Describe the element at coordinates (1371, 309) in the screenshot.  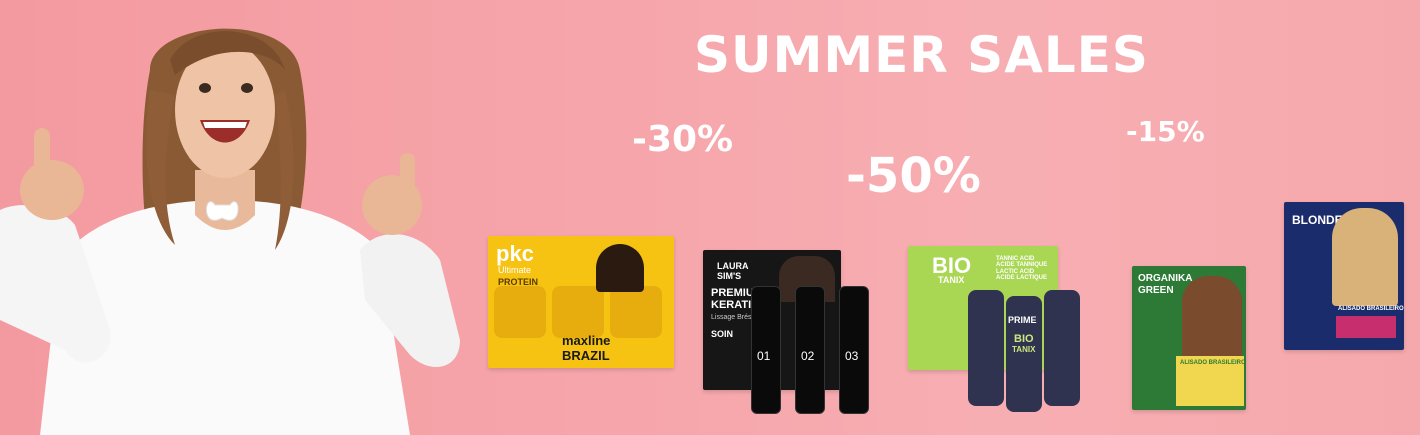
I see `blonder-product: ALISADO BRASILEIRO` at that location.